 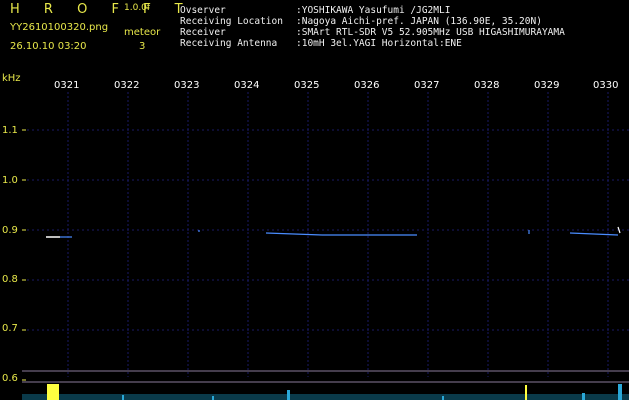 What do you see at coordinates (10, 279) in the screenshot?
I see `freq-label: 0.8` at bounding box center [10, 279].